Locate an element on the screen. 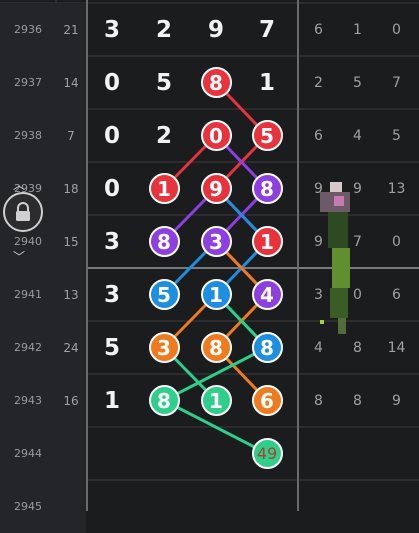 The width and height of the screenshot is (419, 533). lock-button is located at coordinates (23, 212).